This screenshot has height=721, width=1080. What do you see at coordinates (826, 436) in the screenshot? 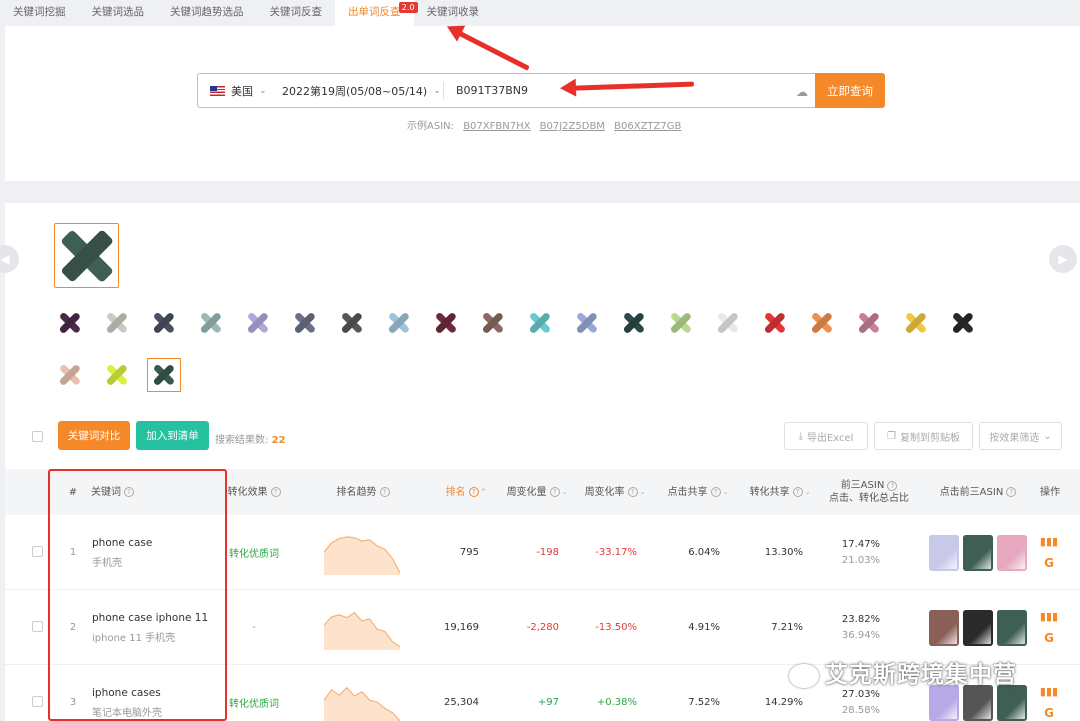
I see `export-excel-button: ⤓ 导出Excel` at bounding box center [826, 436].